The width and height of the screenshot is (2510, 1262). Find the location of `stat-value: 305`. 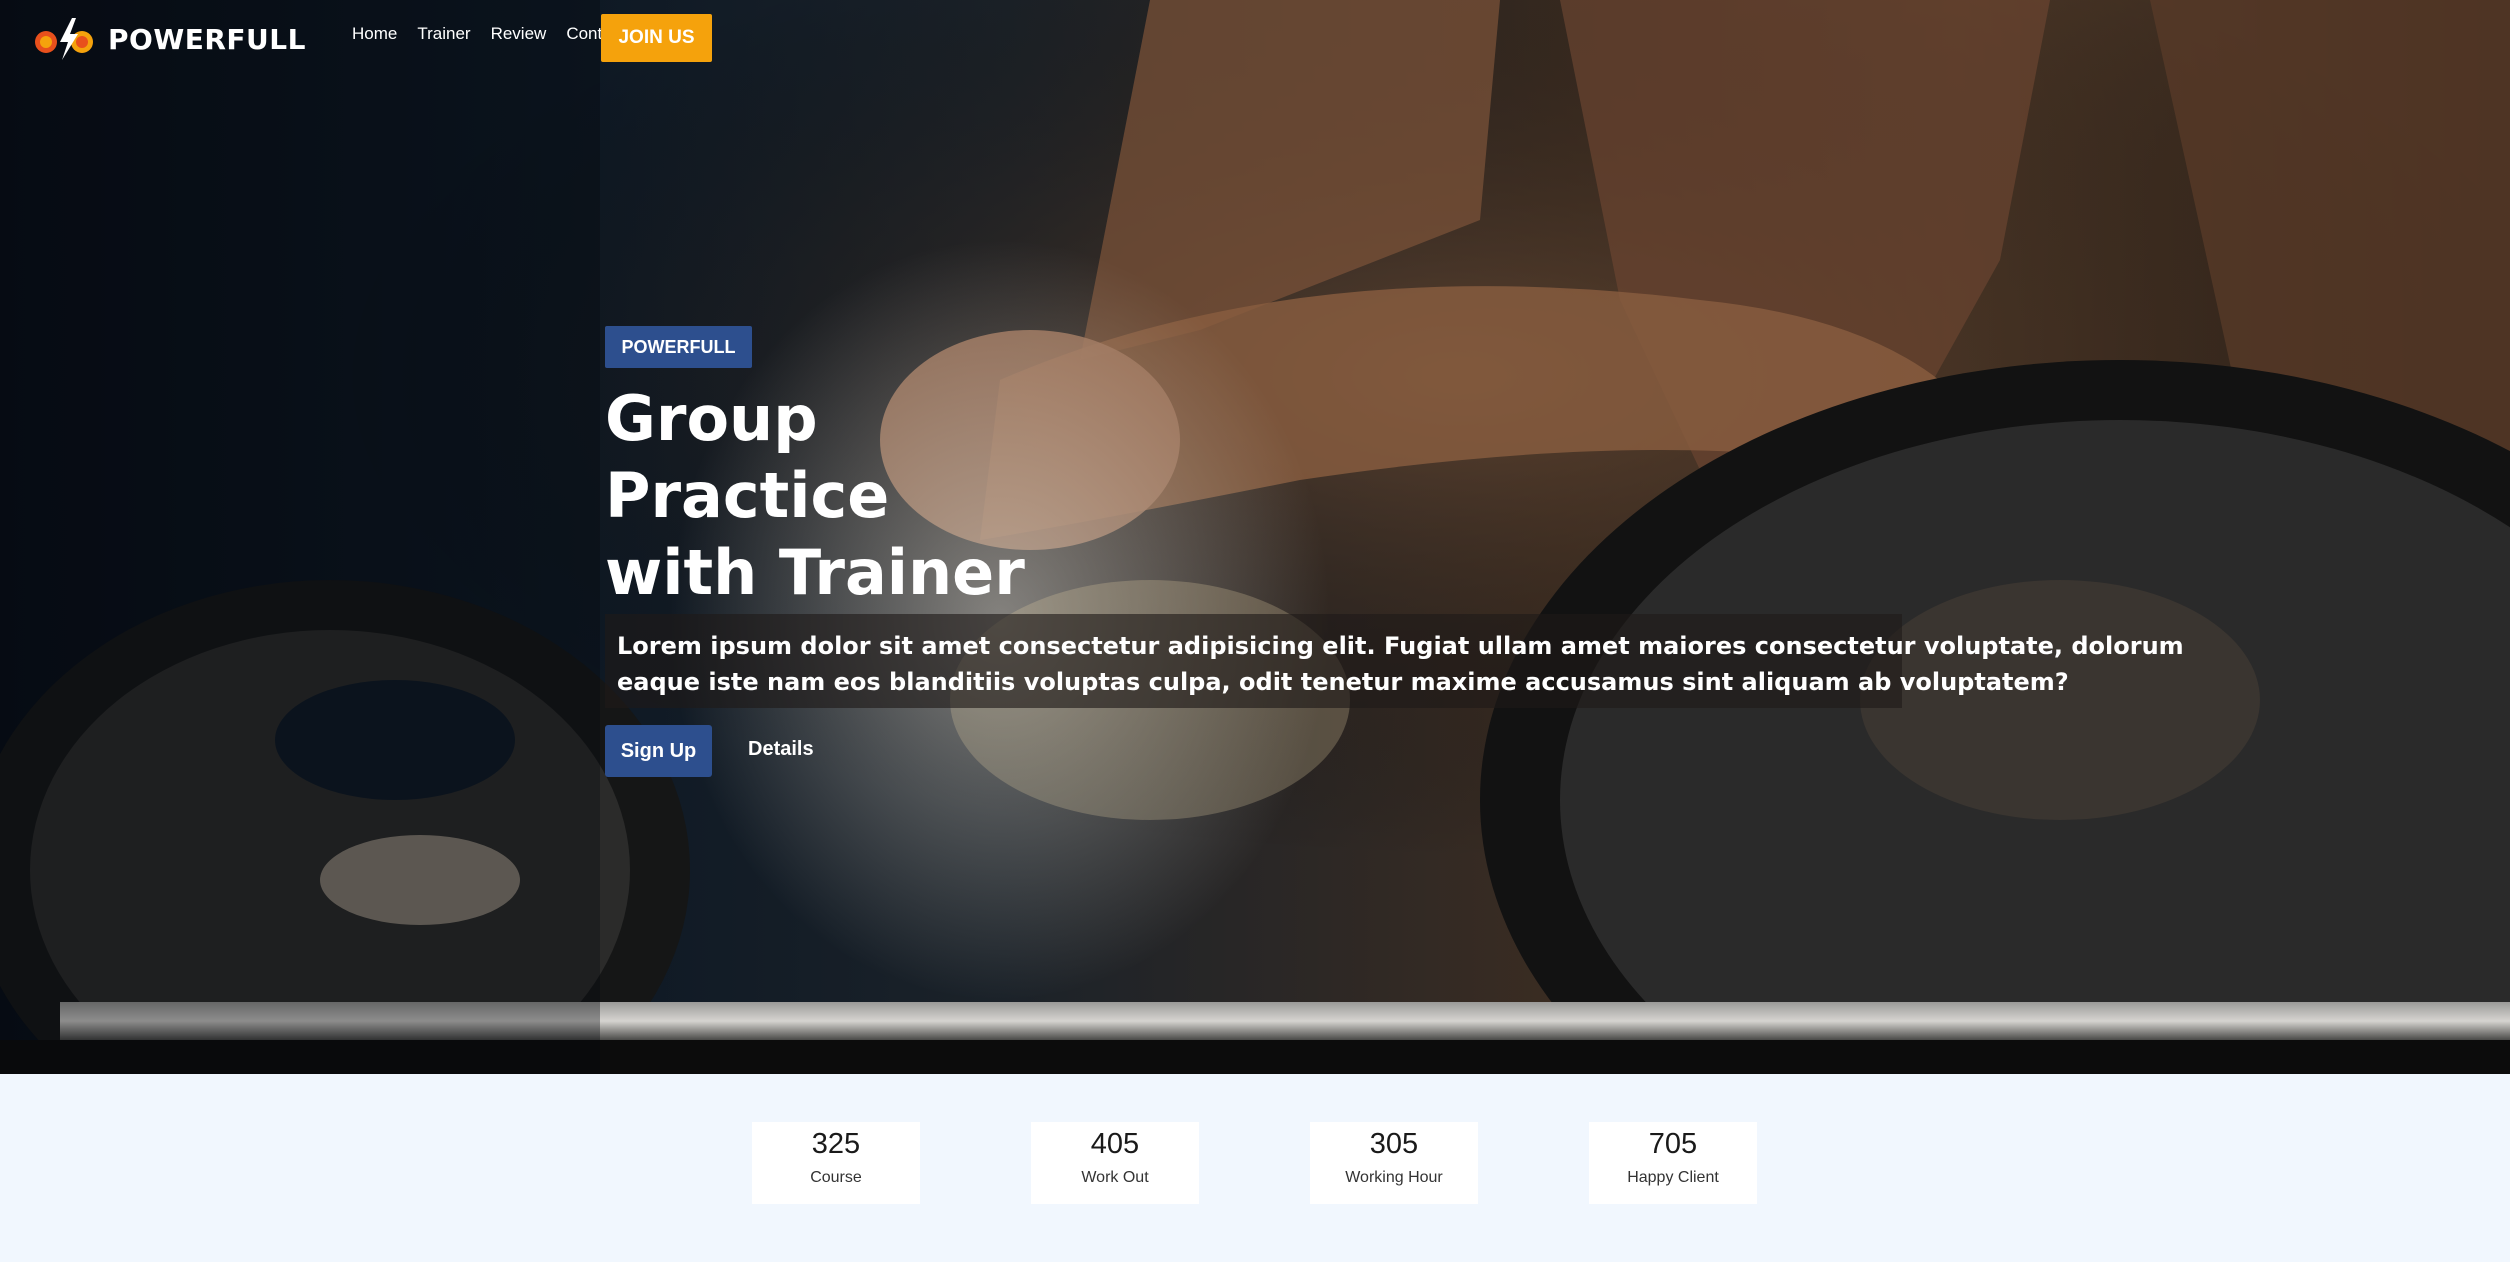

stat-value: 305 is located at coordinates (1394, 1144).